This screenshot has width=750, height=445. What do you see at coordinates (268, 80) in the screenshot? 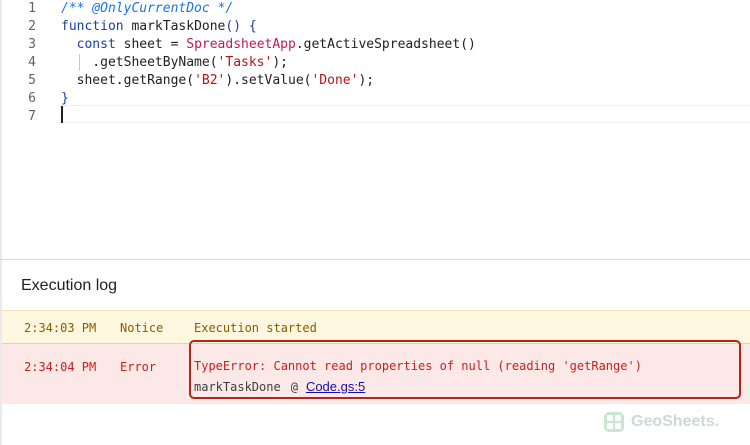
I see `code-token: ).setValue(` at bounding box center [268, 80].